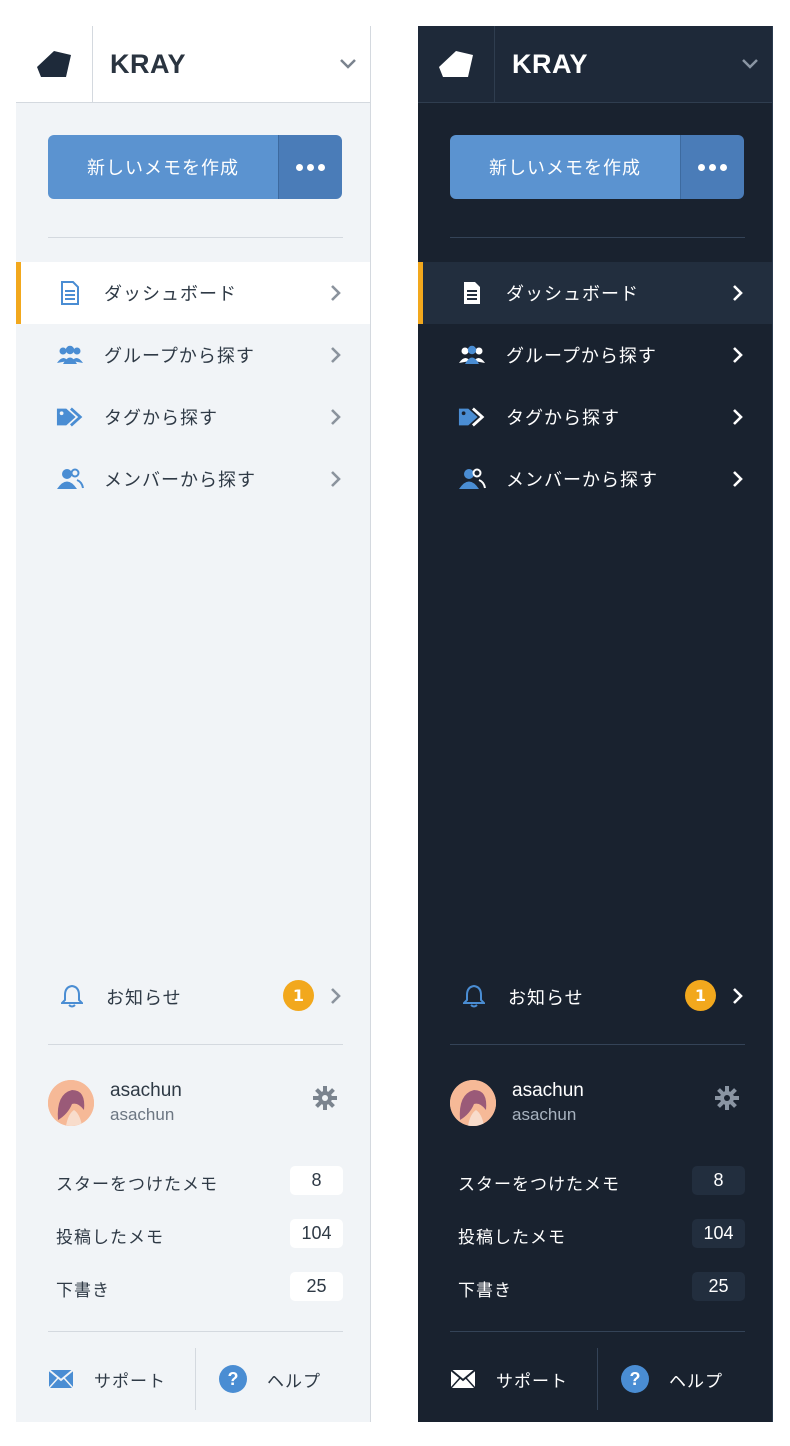 The height and width of the screenshot is (1446, 790). I want to click on notifications-label: お知らせ, so click(144, 998).